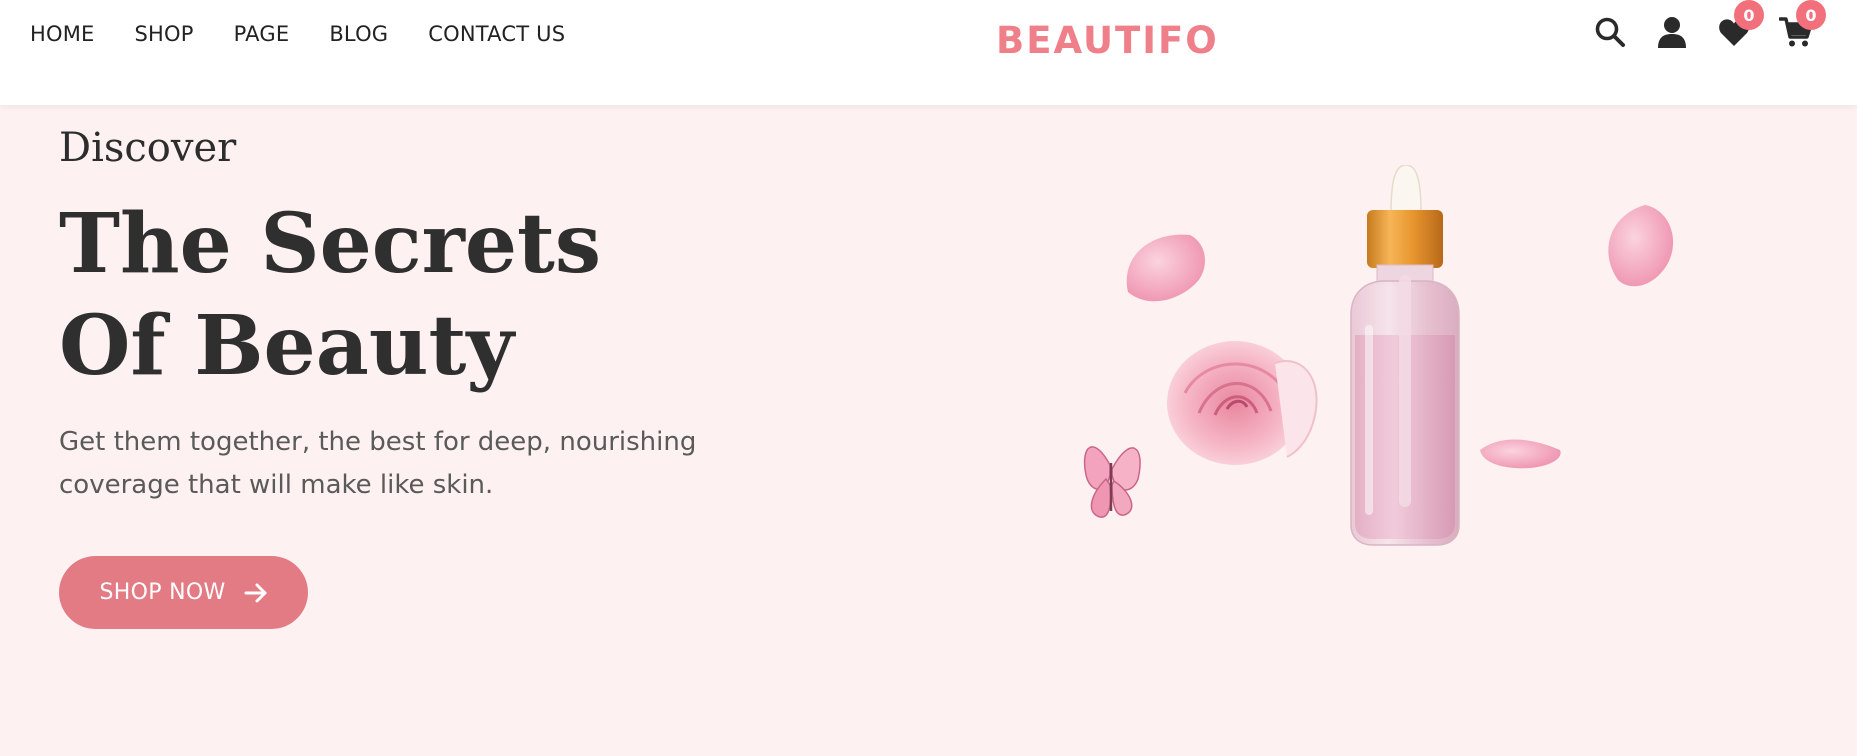  I want to click on cart-button: 0, so click(1802, 25).